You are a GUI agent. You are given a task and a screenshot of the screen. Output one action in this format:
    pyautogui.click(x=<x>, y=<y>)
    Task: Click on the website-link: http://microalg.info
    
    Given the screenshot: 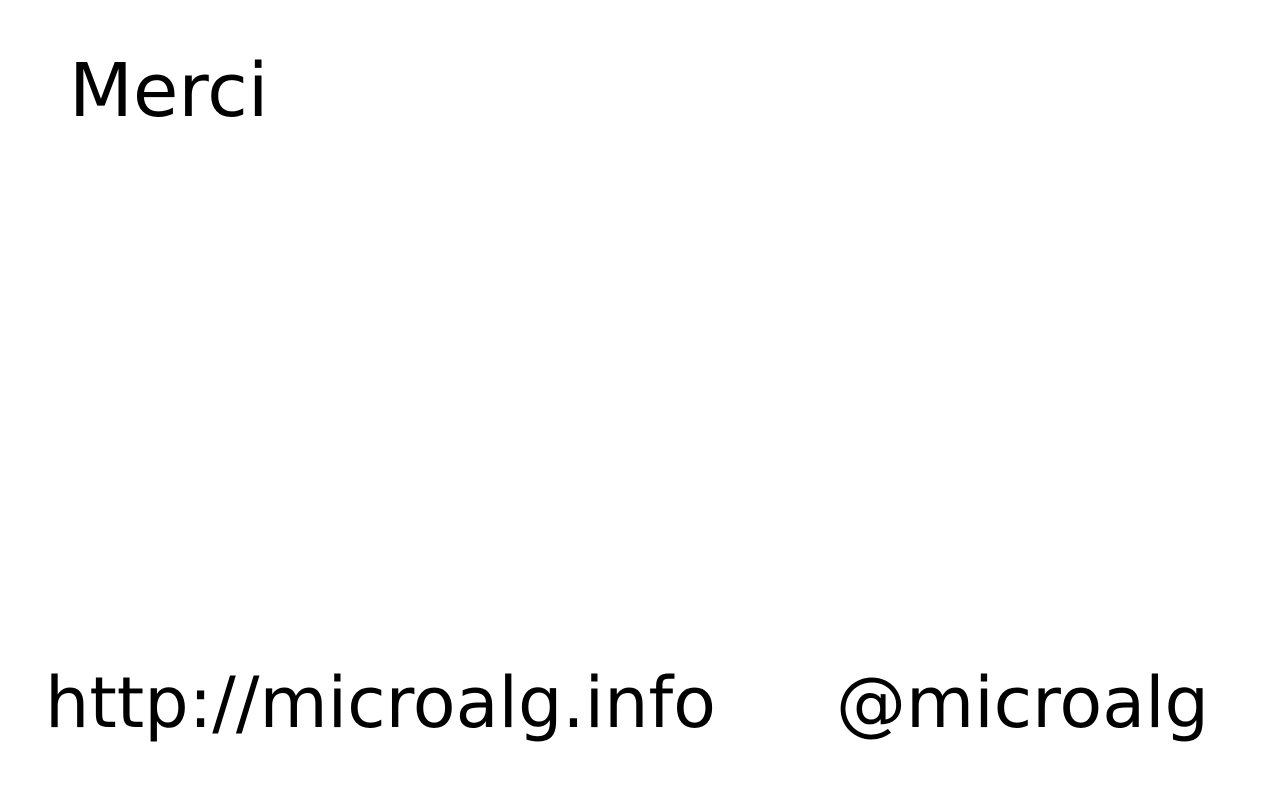 What is the action you would take?
    pyautogui.click(x=380, y=703)
    